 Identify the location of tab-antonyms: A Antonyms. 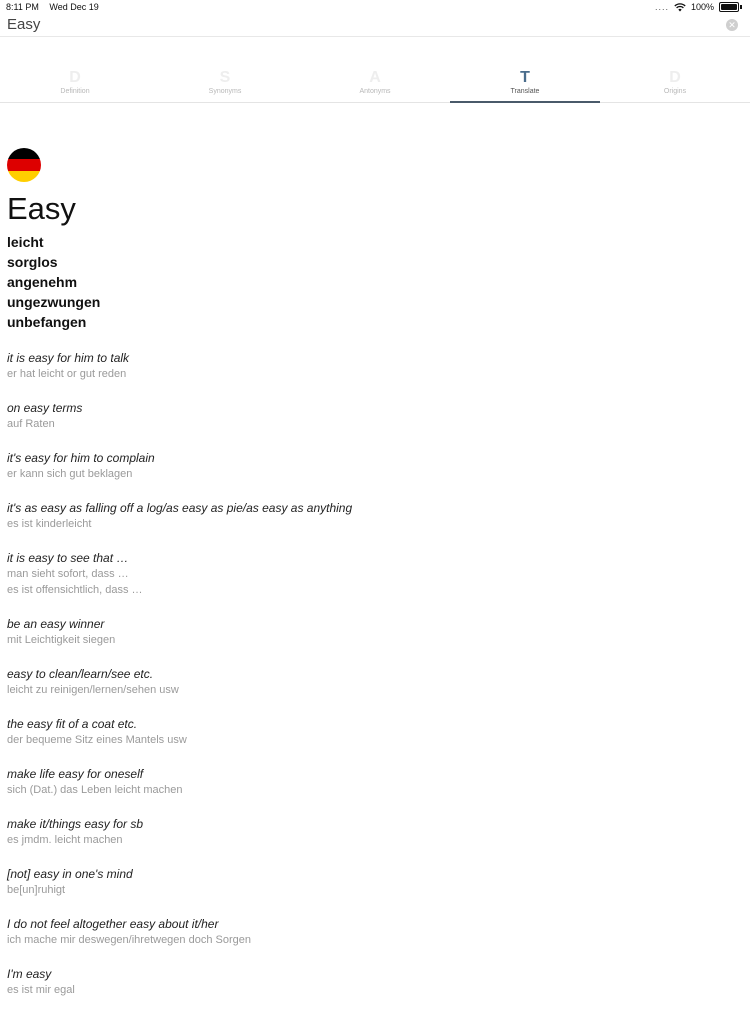
(375, 84).